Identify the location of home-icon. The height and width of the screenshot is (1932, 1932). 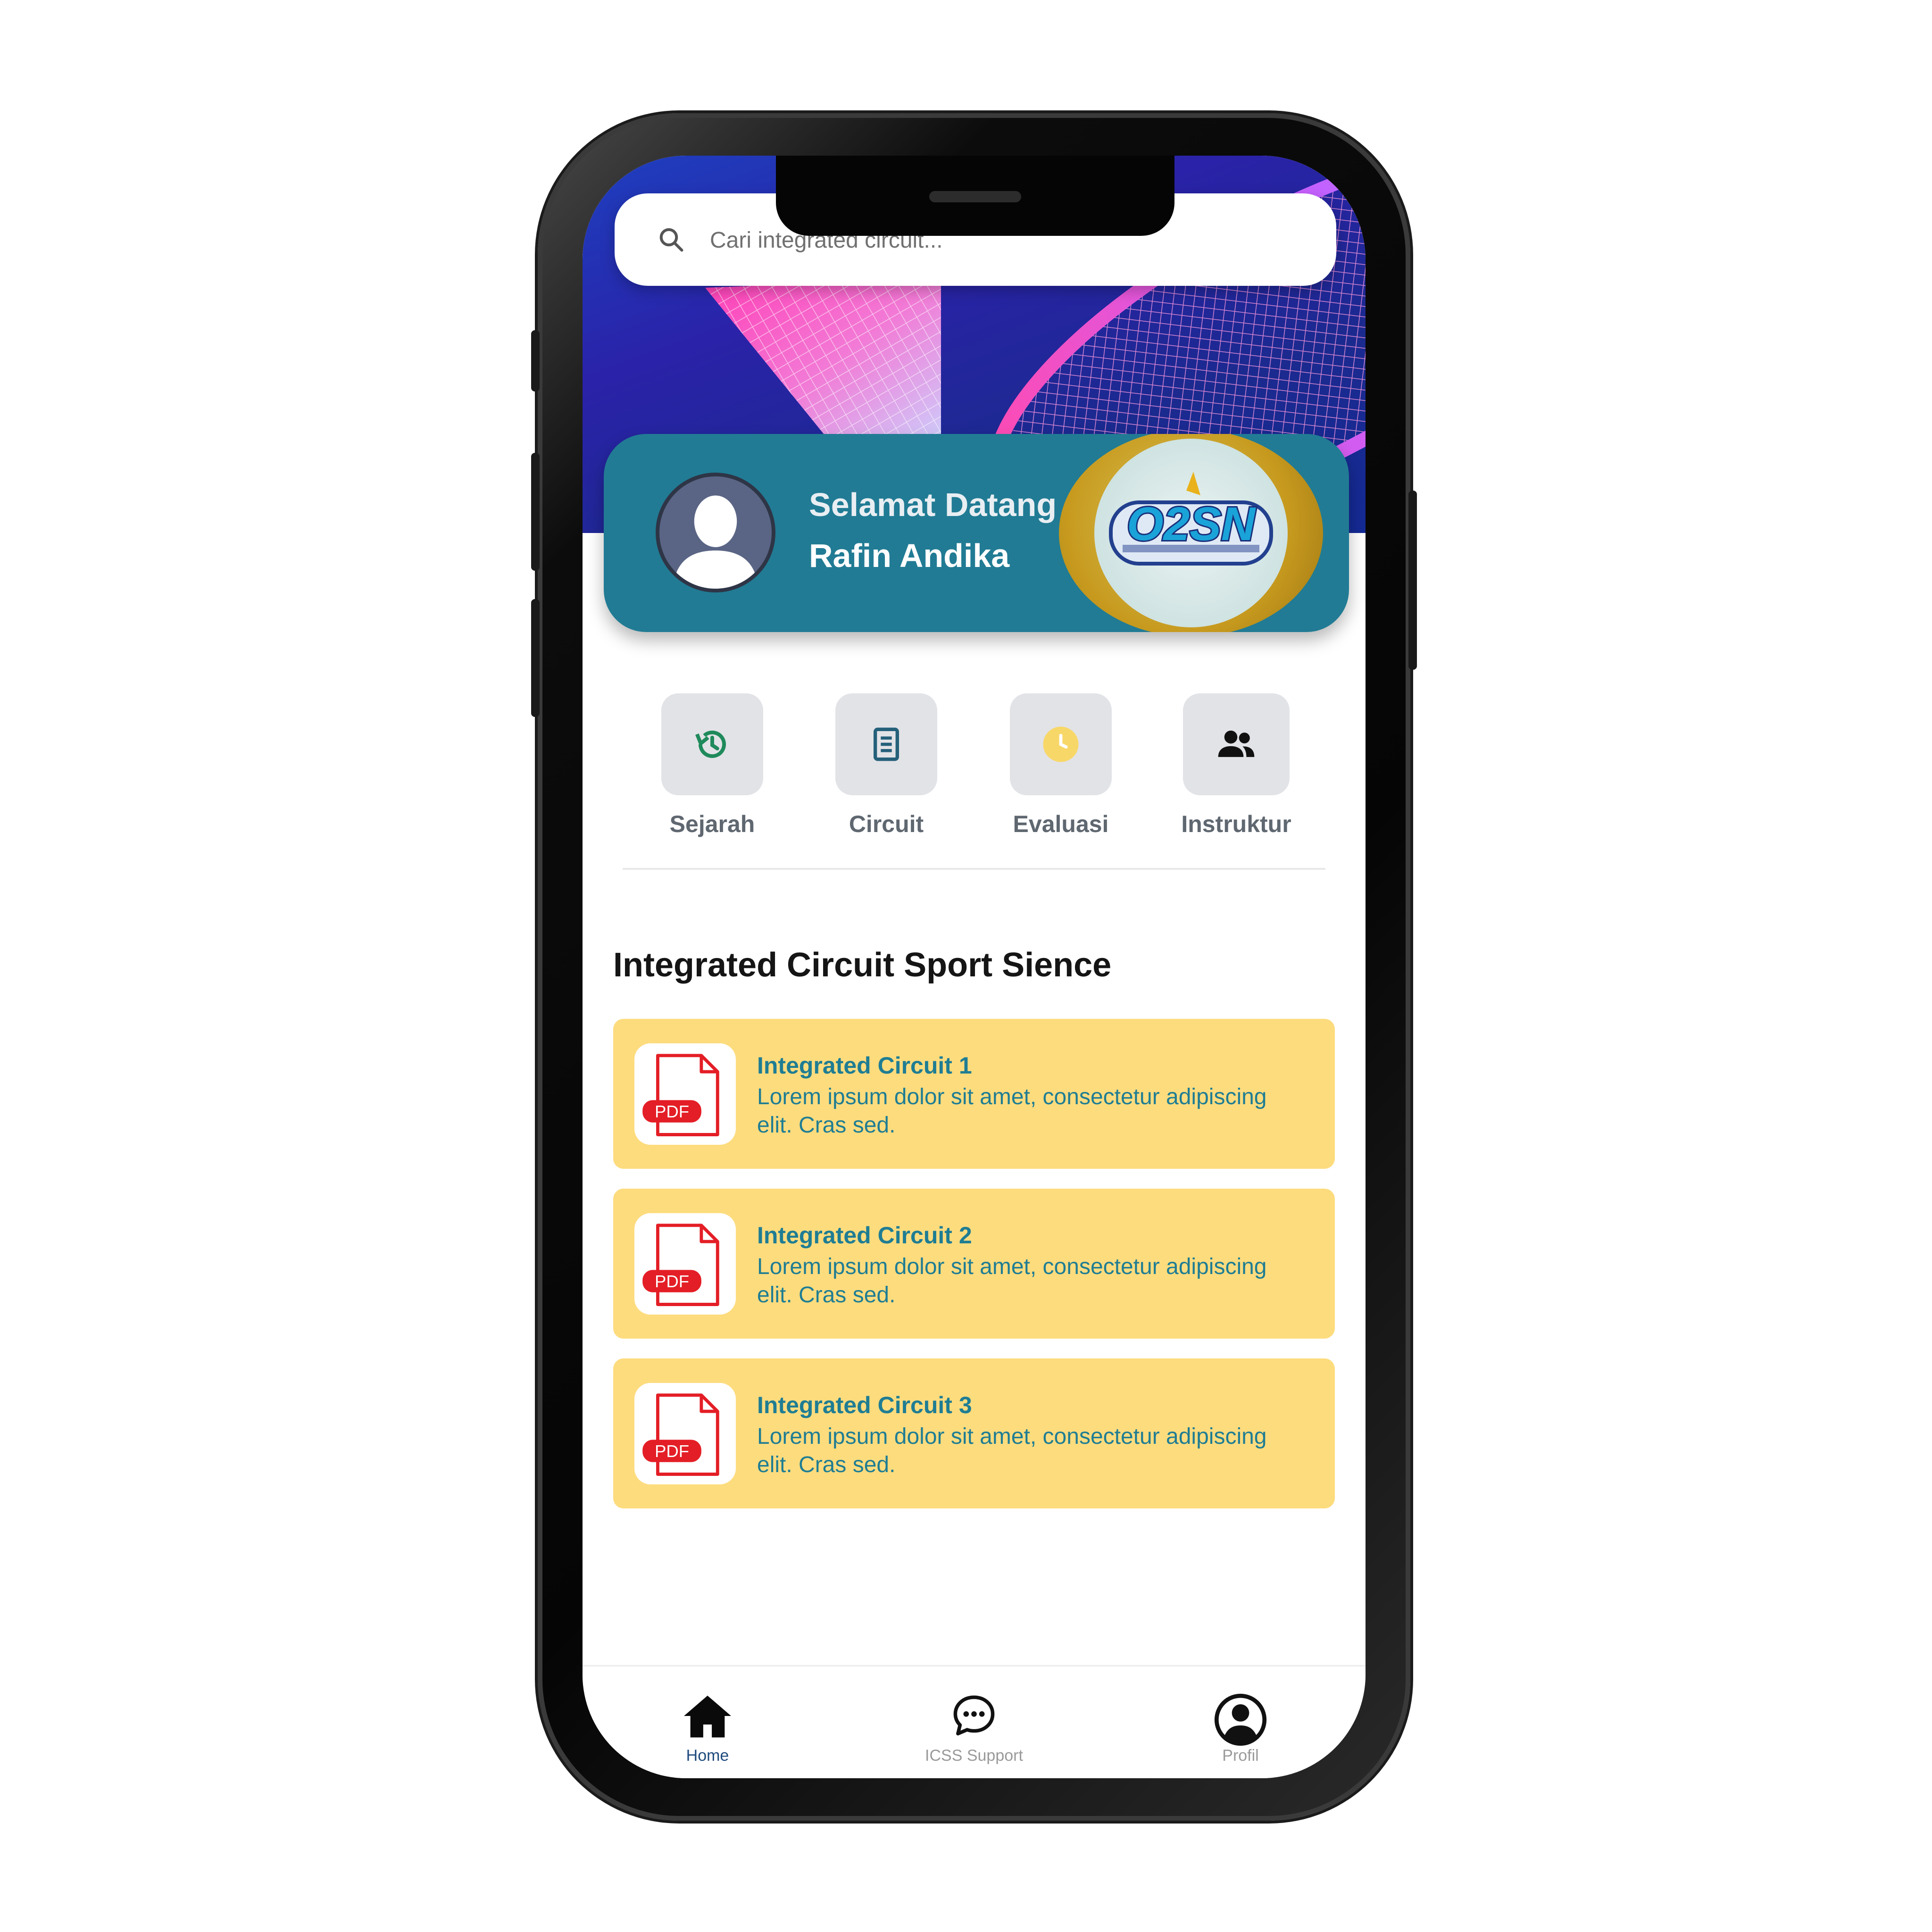
(708, 1716).